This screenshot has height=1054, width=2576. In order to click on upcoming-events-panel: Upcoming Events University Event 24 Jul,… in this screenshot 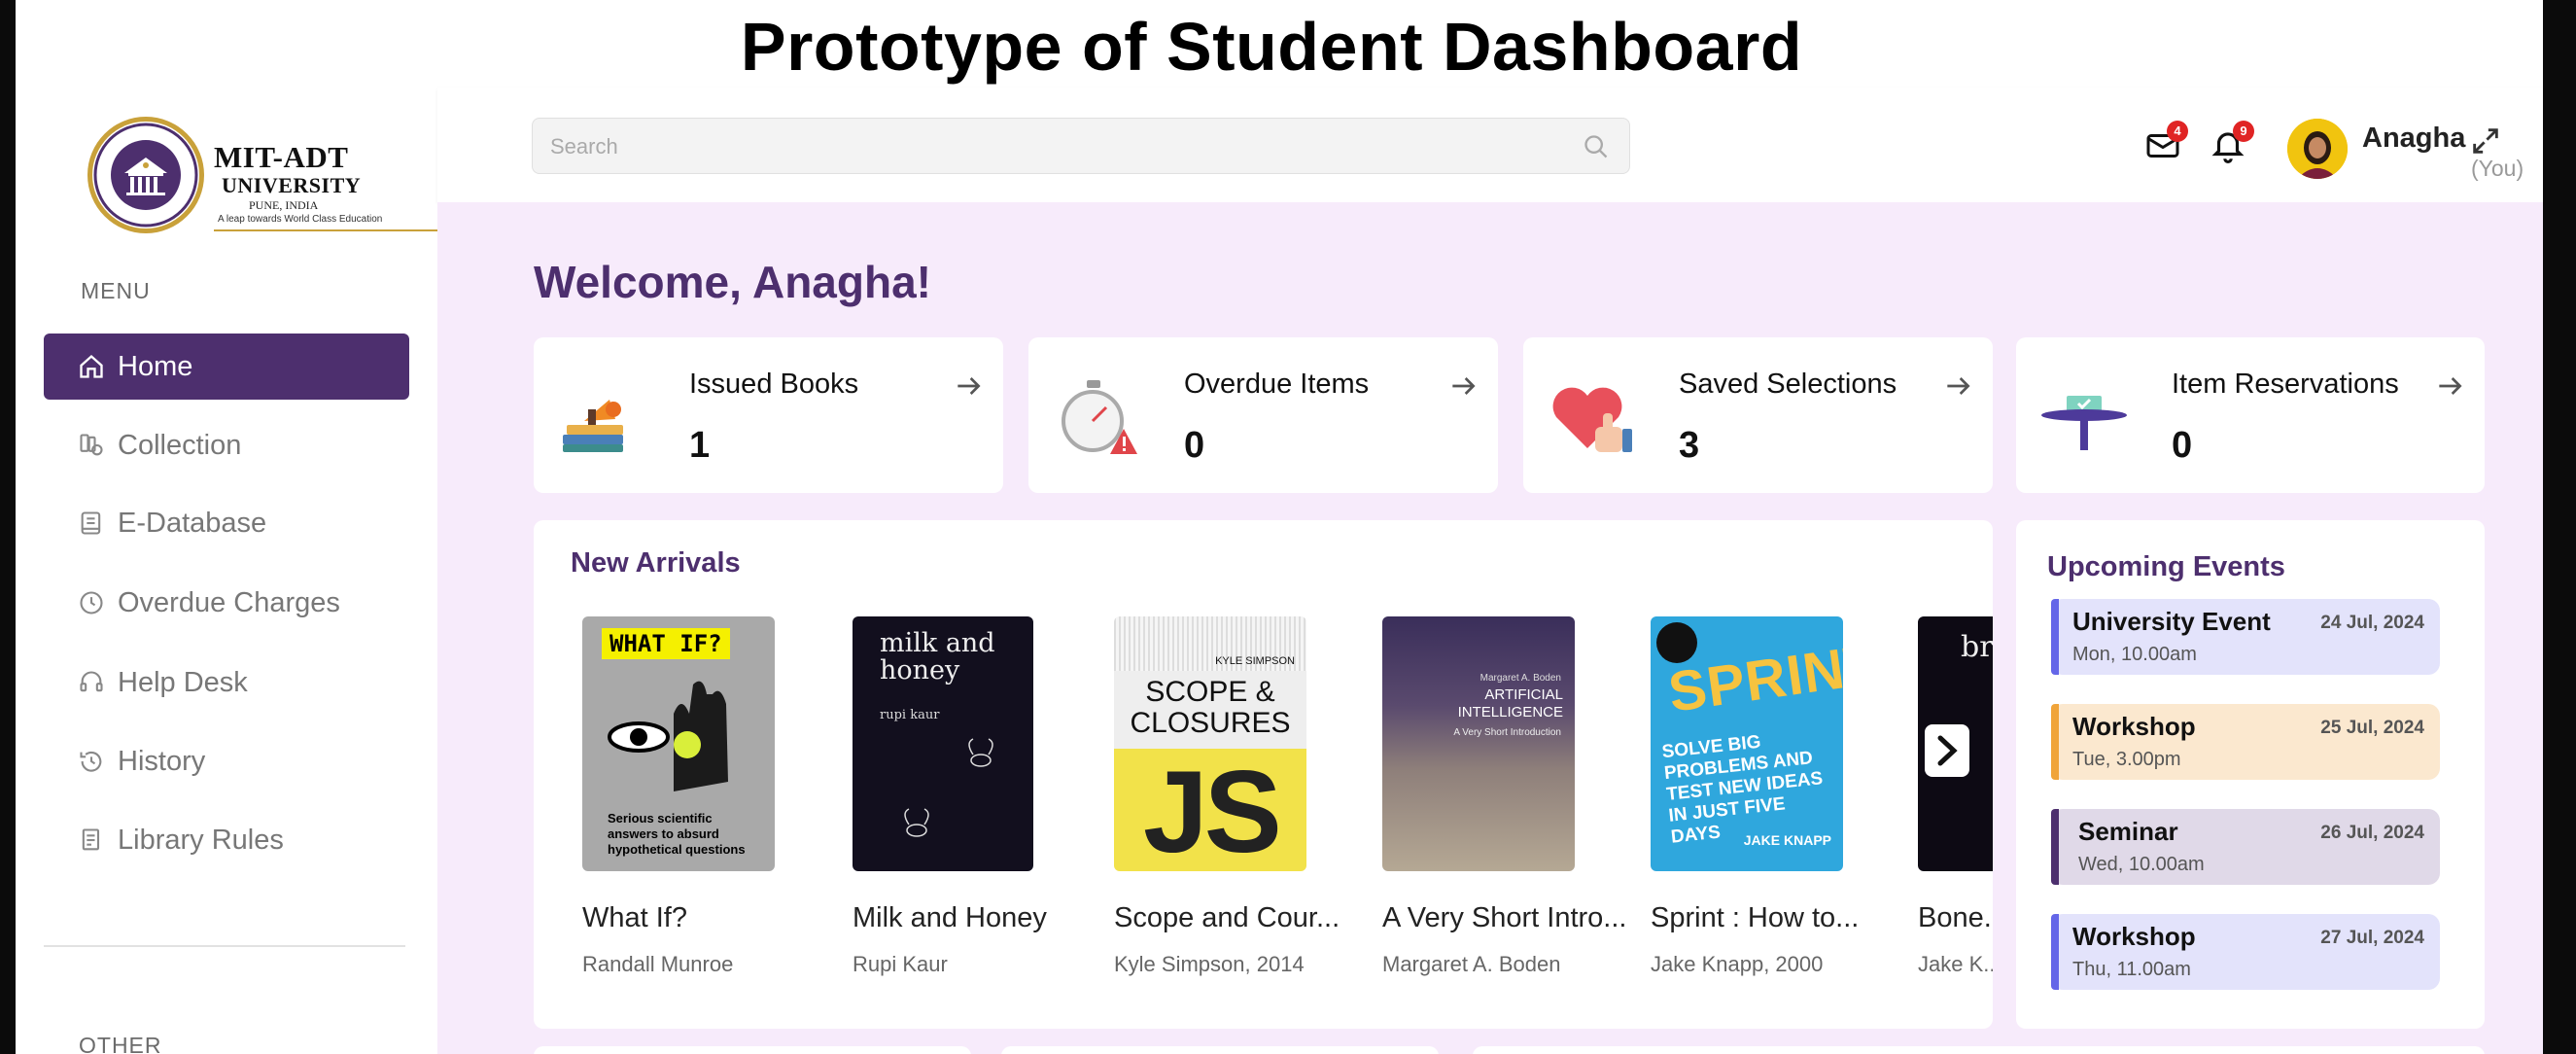, I will do `click(2250, 775)`.